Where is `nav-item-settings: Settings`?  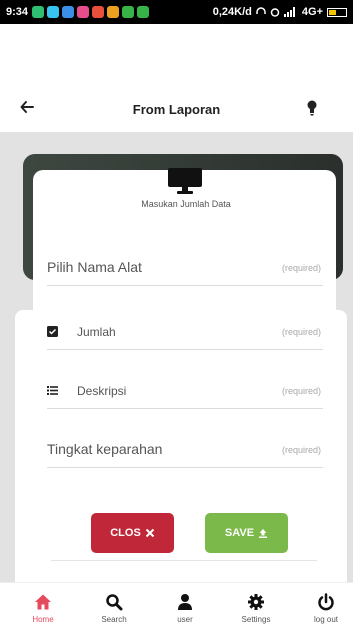
nav-item-settings: Settings is located at coordinates (256, 608).